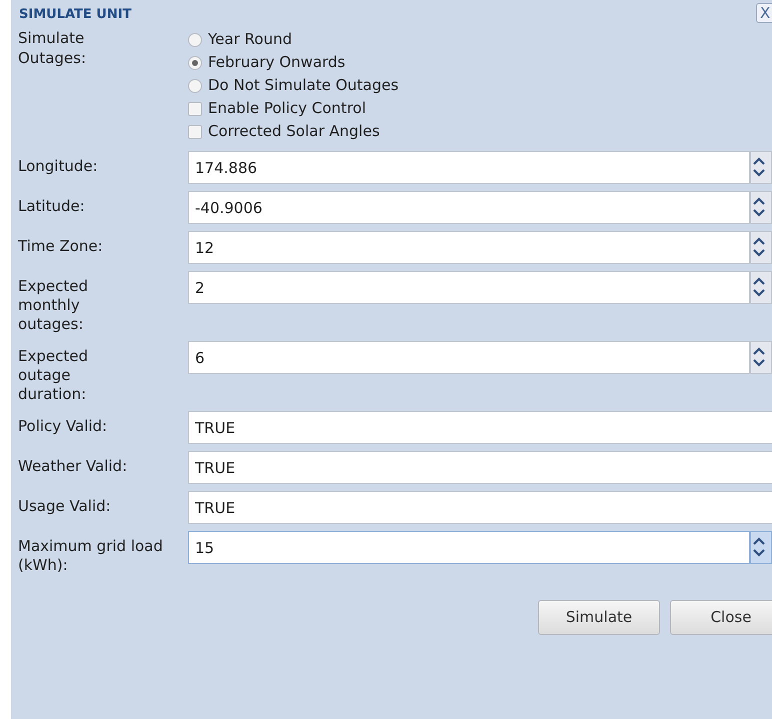 The image size is (772, 719). I want to click on number-field: 15, so click(469, 547).